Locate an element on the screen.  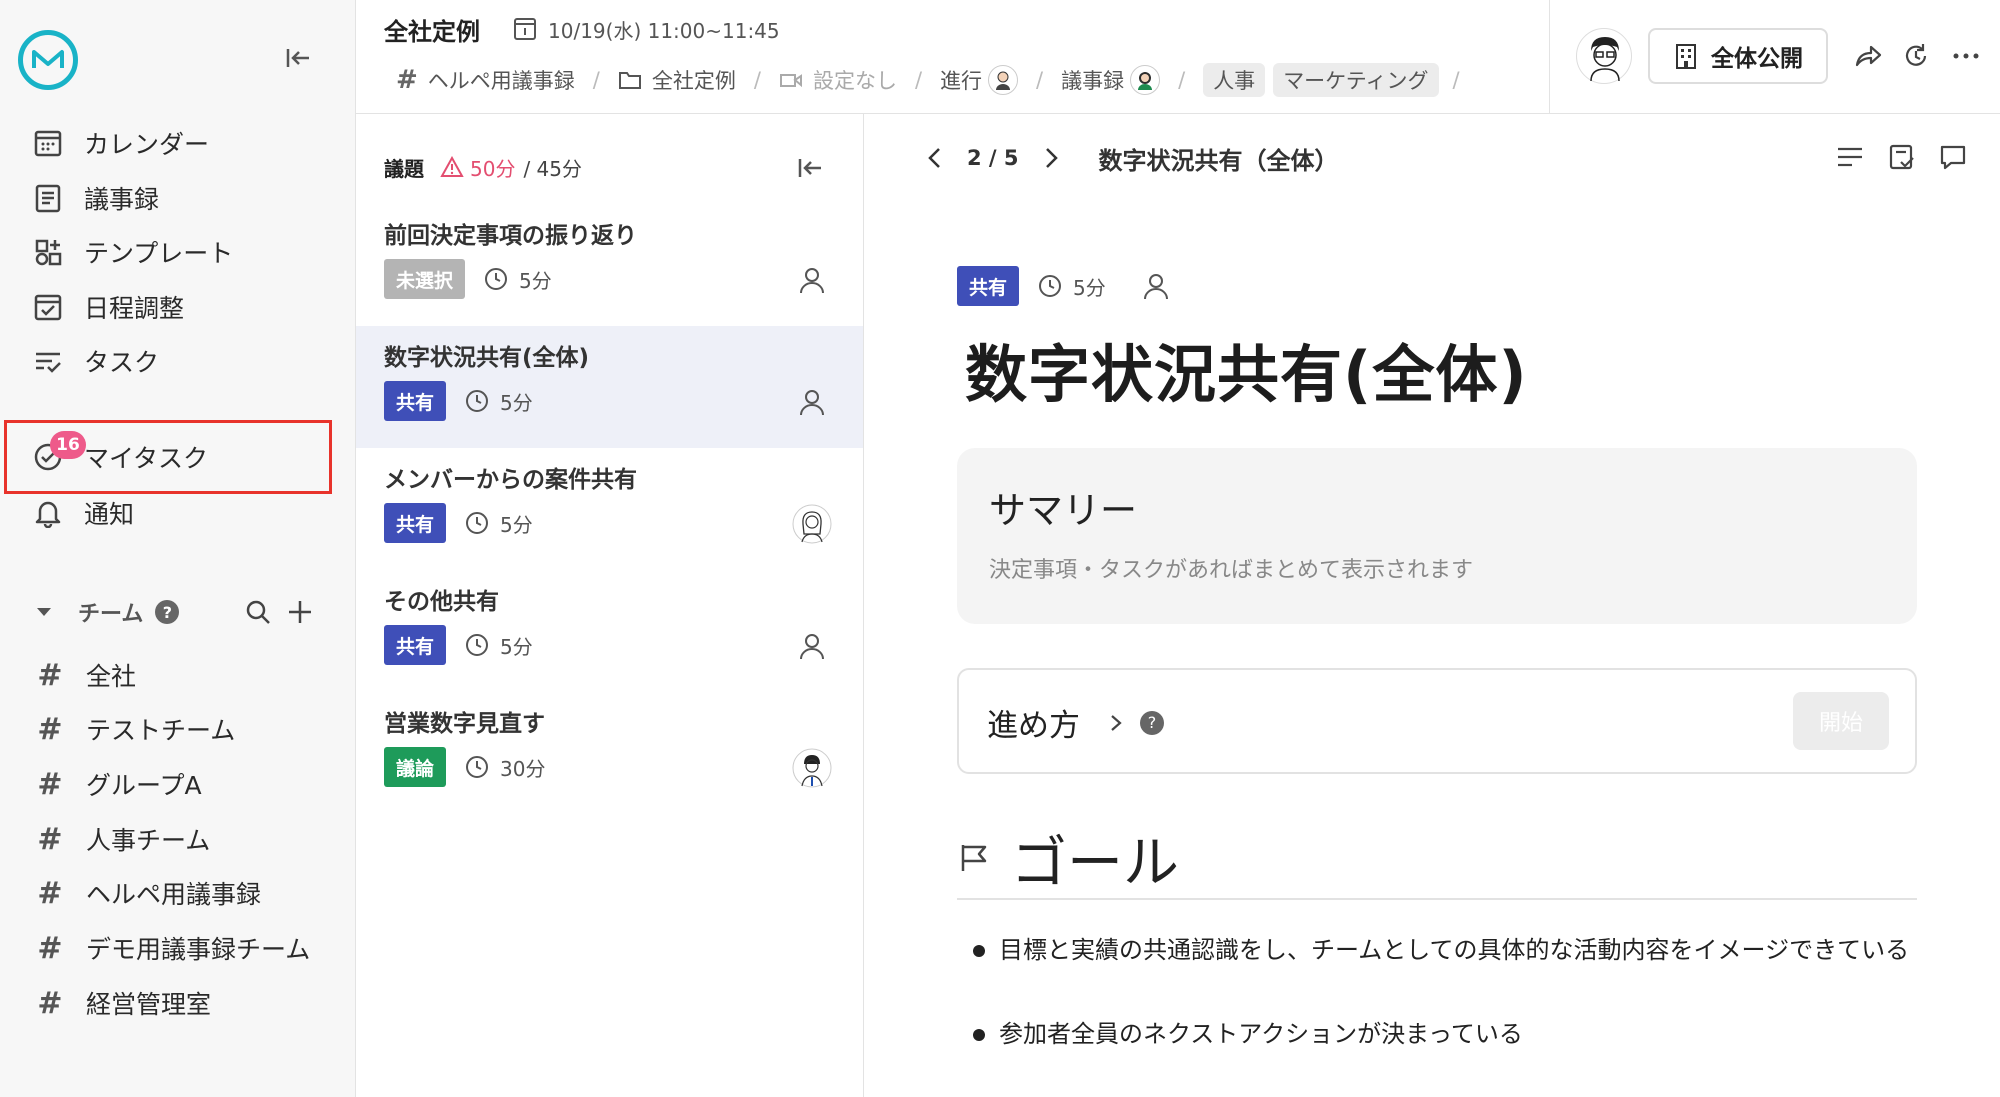
add-team-icon is located at coordinates (300, 612).